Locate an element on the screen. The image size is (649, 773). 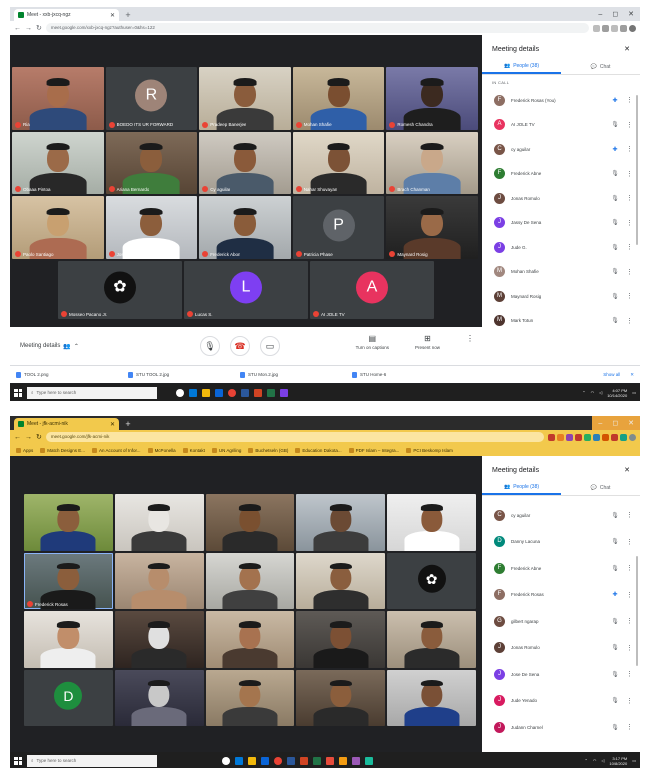
chrome-icon is located at coordinates (278, 760).